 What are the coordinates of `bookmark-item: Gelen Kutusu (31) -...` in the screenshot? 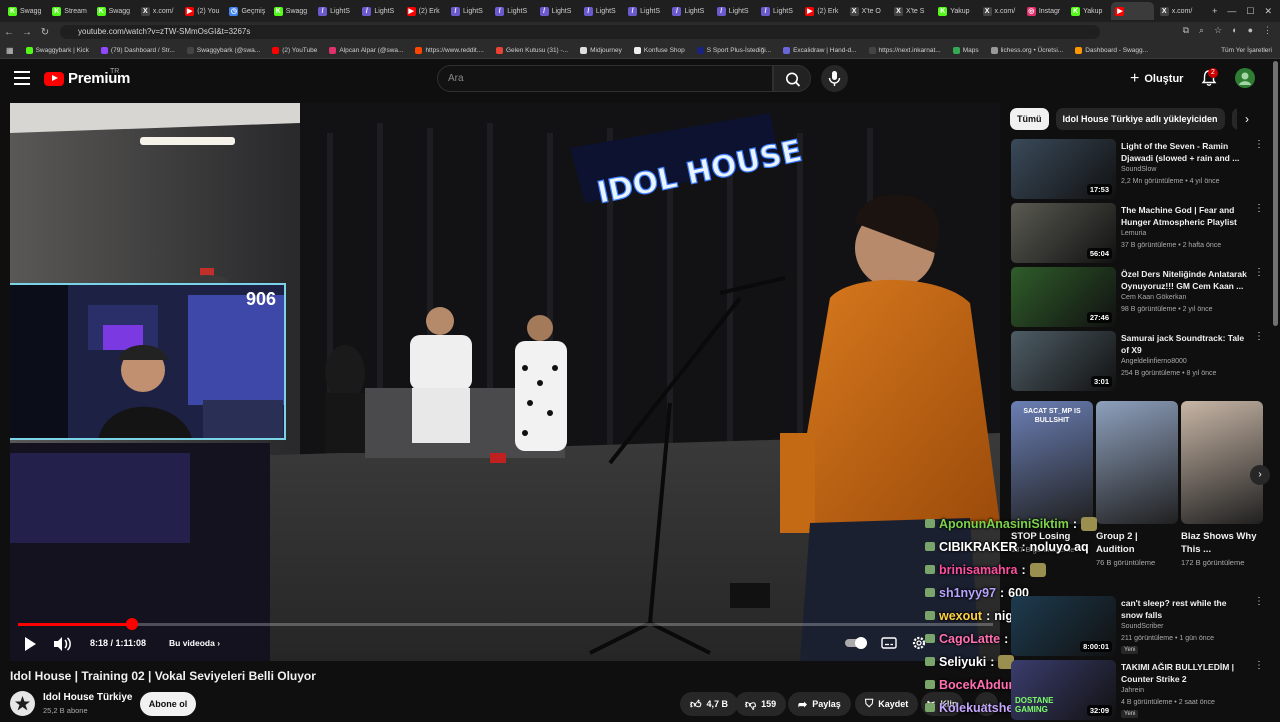 It's located at (531, 50).